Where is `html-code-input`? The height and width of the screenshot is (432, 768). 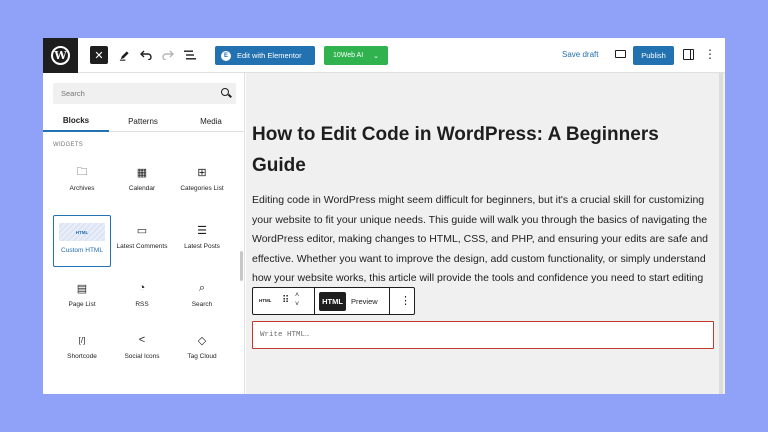
html-code-input is located at coordinates (483, 335).